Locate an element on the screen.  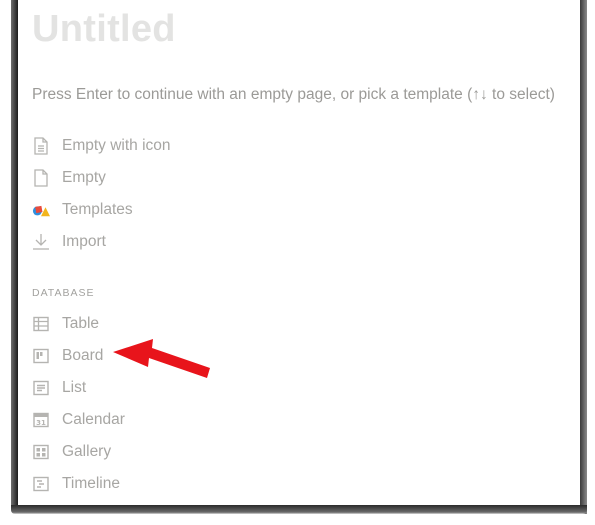
page-title: Untitled is located at coordinates (104, 29).